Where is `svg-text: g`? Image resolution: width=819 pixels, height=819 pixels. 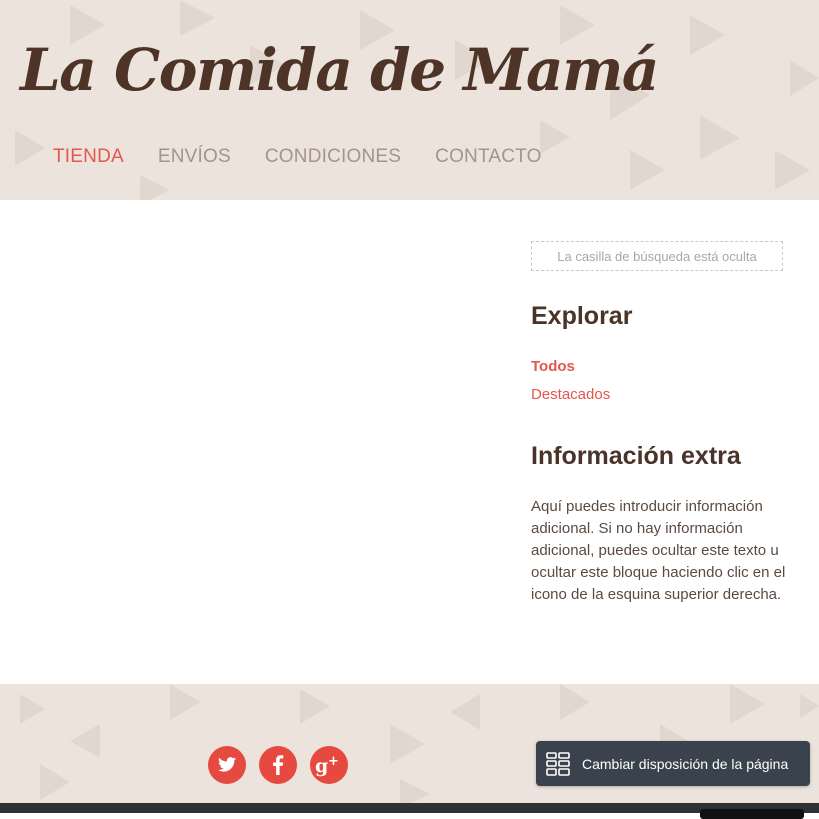 svg-text: g is located at coordinates (321, 766).